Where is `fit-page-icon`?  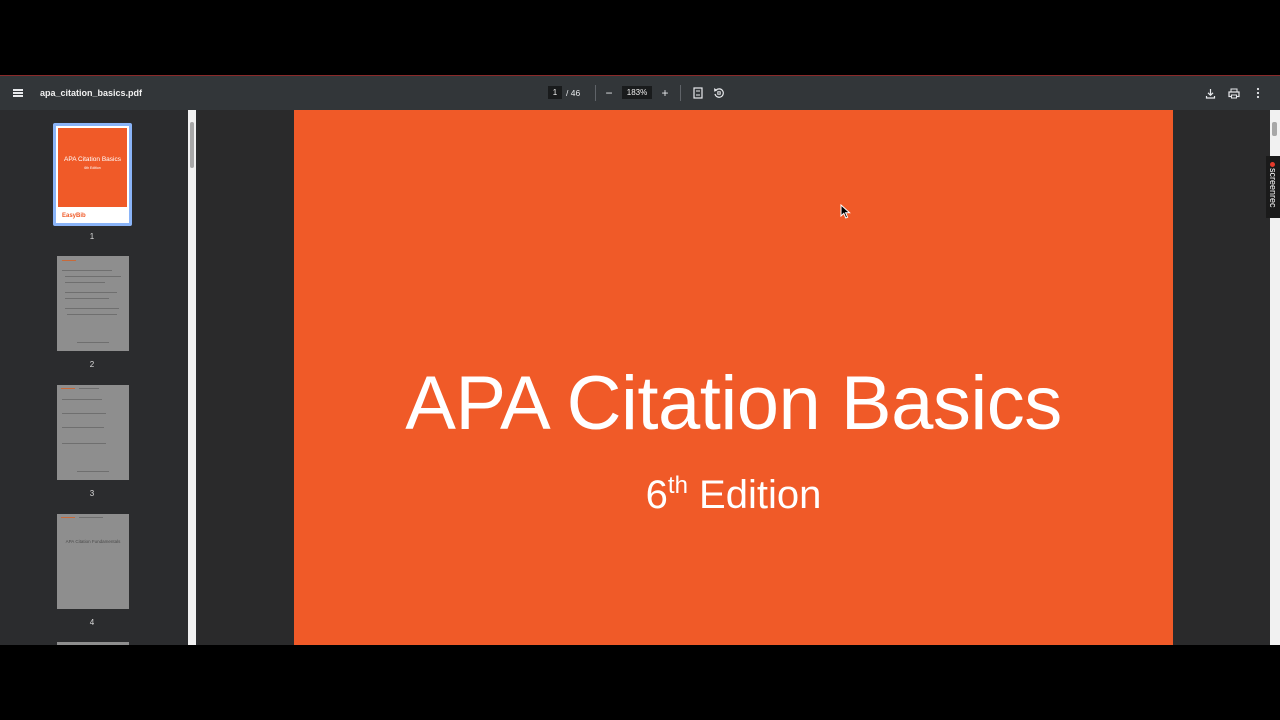
fit-page-icon is located at coordinates (698, 93).